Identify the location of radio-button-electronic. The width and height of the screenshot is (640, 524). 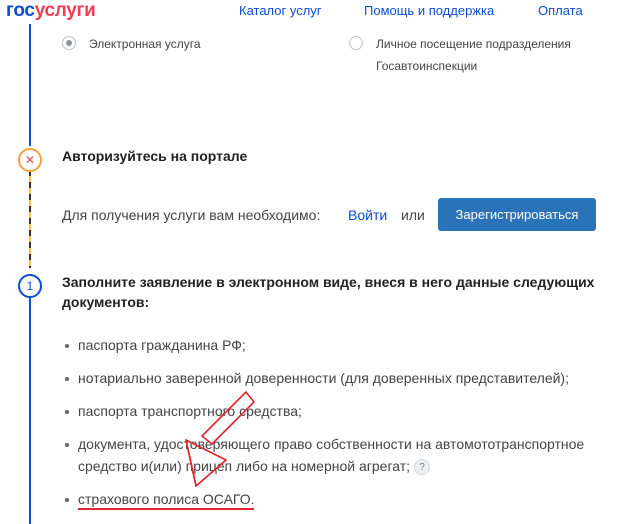
(69, 43).